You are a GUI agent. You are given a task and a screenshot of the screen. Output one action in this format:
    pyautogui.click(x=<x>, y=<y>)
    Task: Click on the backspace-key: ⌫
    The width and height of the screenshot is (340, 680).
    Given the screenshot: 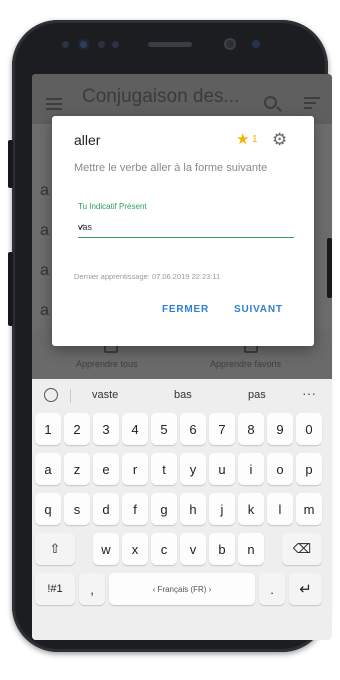 What is the action you would take?
    pyautogui.click(x=302, y=549)
    